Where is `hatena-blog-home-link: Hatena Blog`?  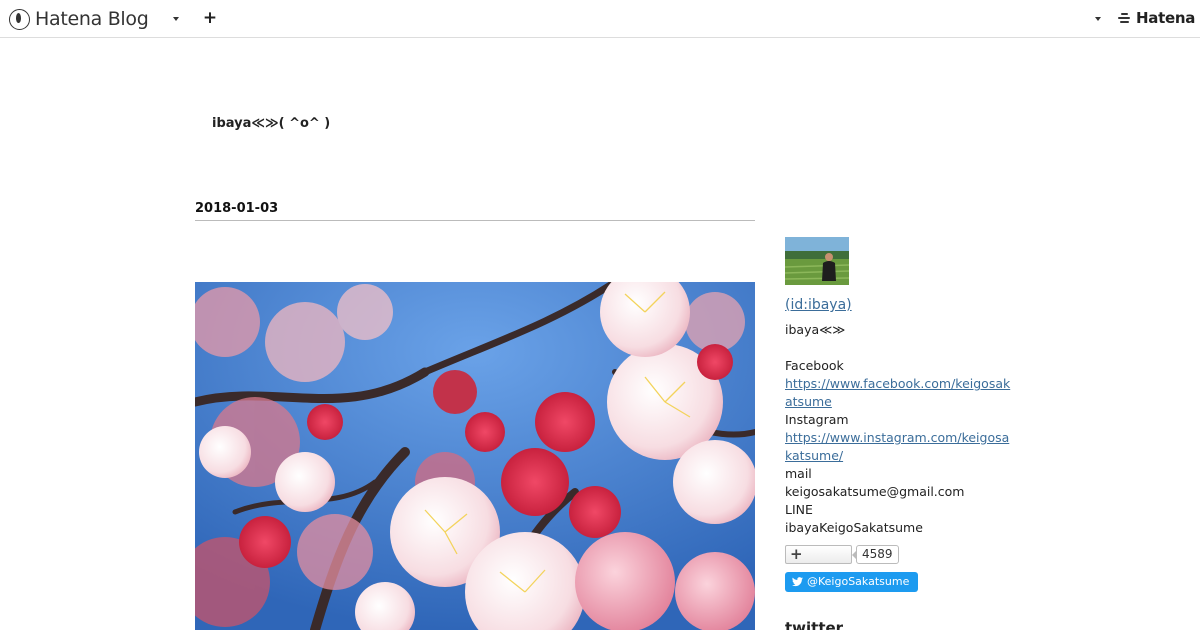 hatena-blog-home-link: Hatena Blog is located at coordinates (79, 19).